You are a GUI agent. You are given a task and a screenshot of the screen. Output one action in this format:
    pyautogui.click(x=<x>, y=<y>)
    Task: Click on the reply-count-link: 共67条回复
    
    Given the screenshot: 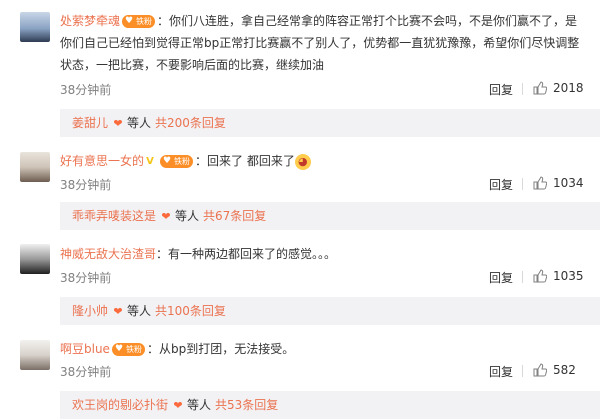 What is the action you would take?
    pyautogui.click(x=234, y=216)
    